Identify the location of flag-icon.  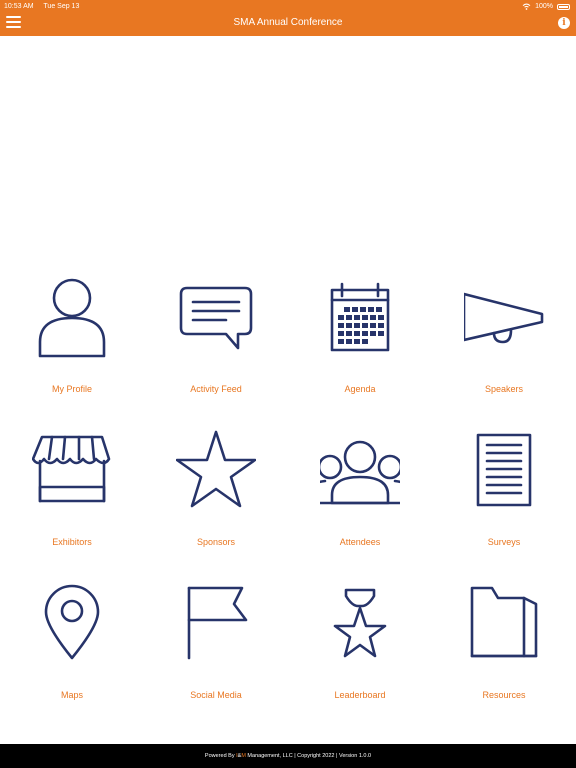
(217, 623).